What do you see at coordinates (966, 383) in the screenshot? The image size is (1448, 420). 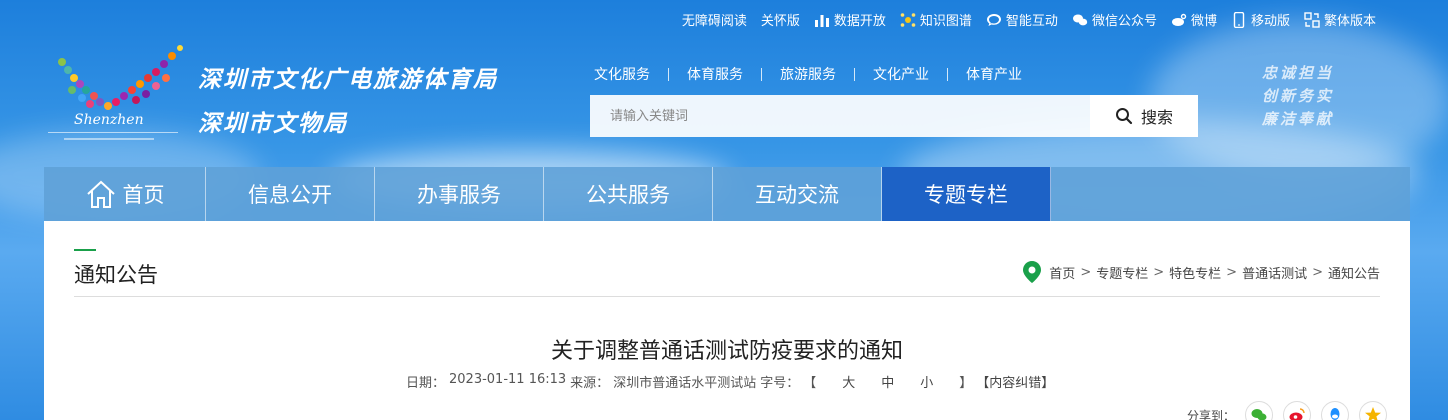 I see `font-size-bracket-close: 】` at bounding box center [966, 383].